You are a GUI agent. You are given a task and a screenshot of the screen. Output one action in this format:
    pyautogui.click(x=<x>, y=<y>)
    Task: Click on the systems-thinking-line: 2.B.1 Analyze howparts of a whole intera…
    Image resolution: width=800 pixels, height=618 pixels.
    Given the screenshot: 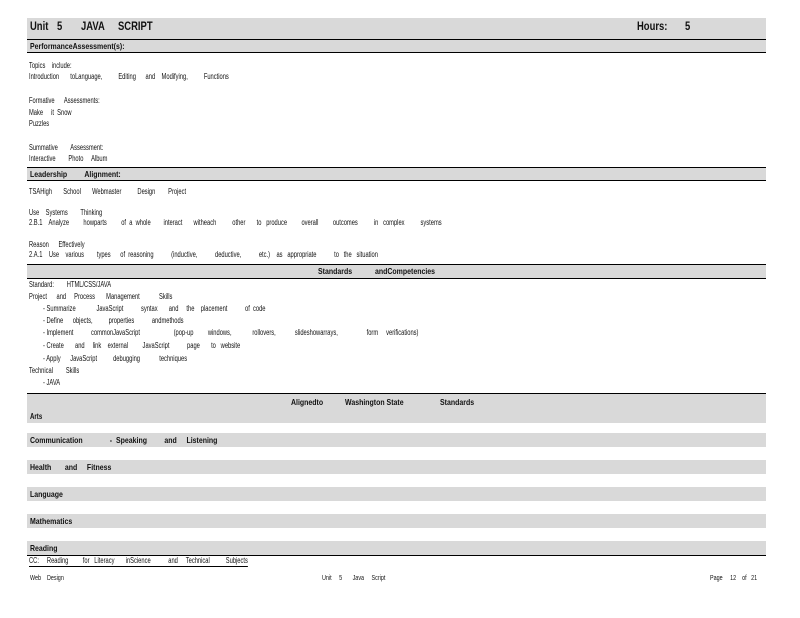 What is the action you would take?
    pyautogui.click(x=235, y=222)
    